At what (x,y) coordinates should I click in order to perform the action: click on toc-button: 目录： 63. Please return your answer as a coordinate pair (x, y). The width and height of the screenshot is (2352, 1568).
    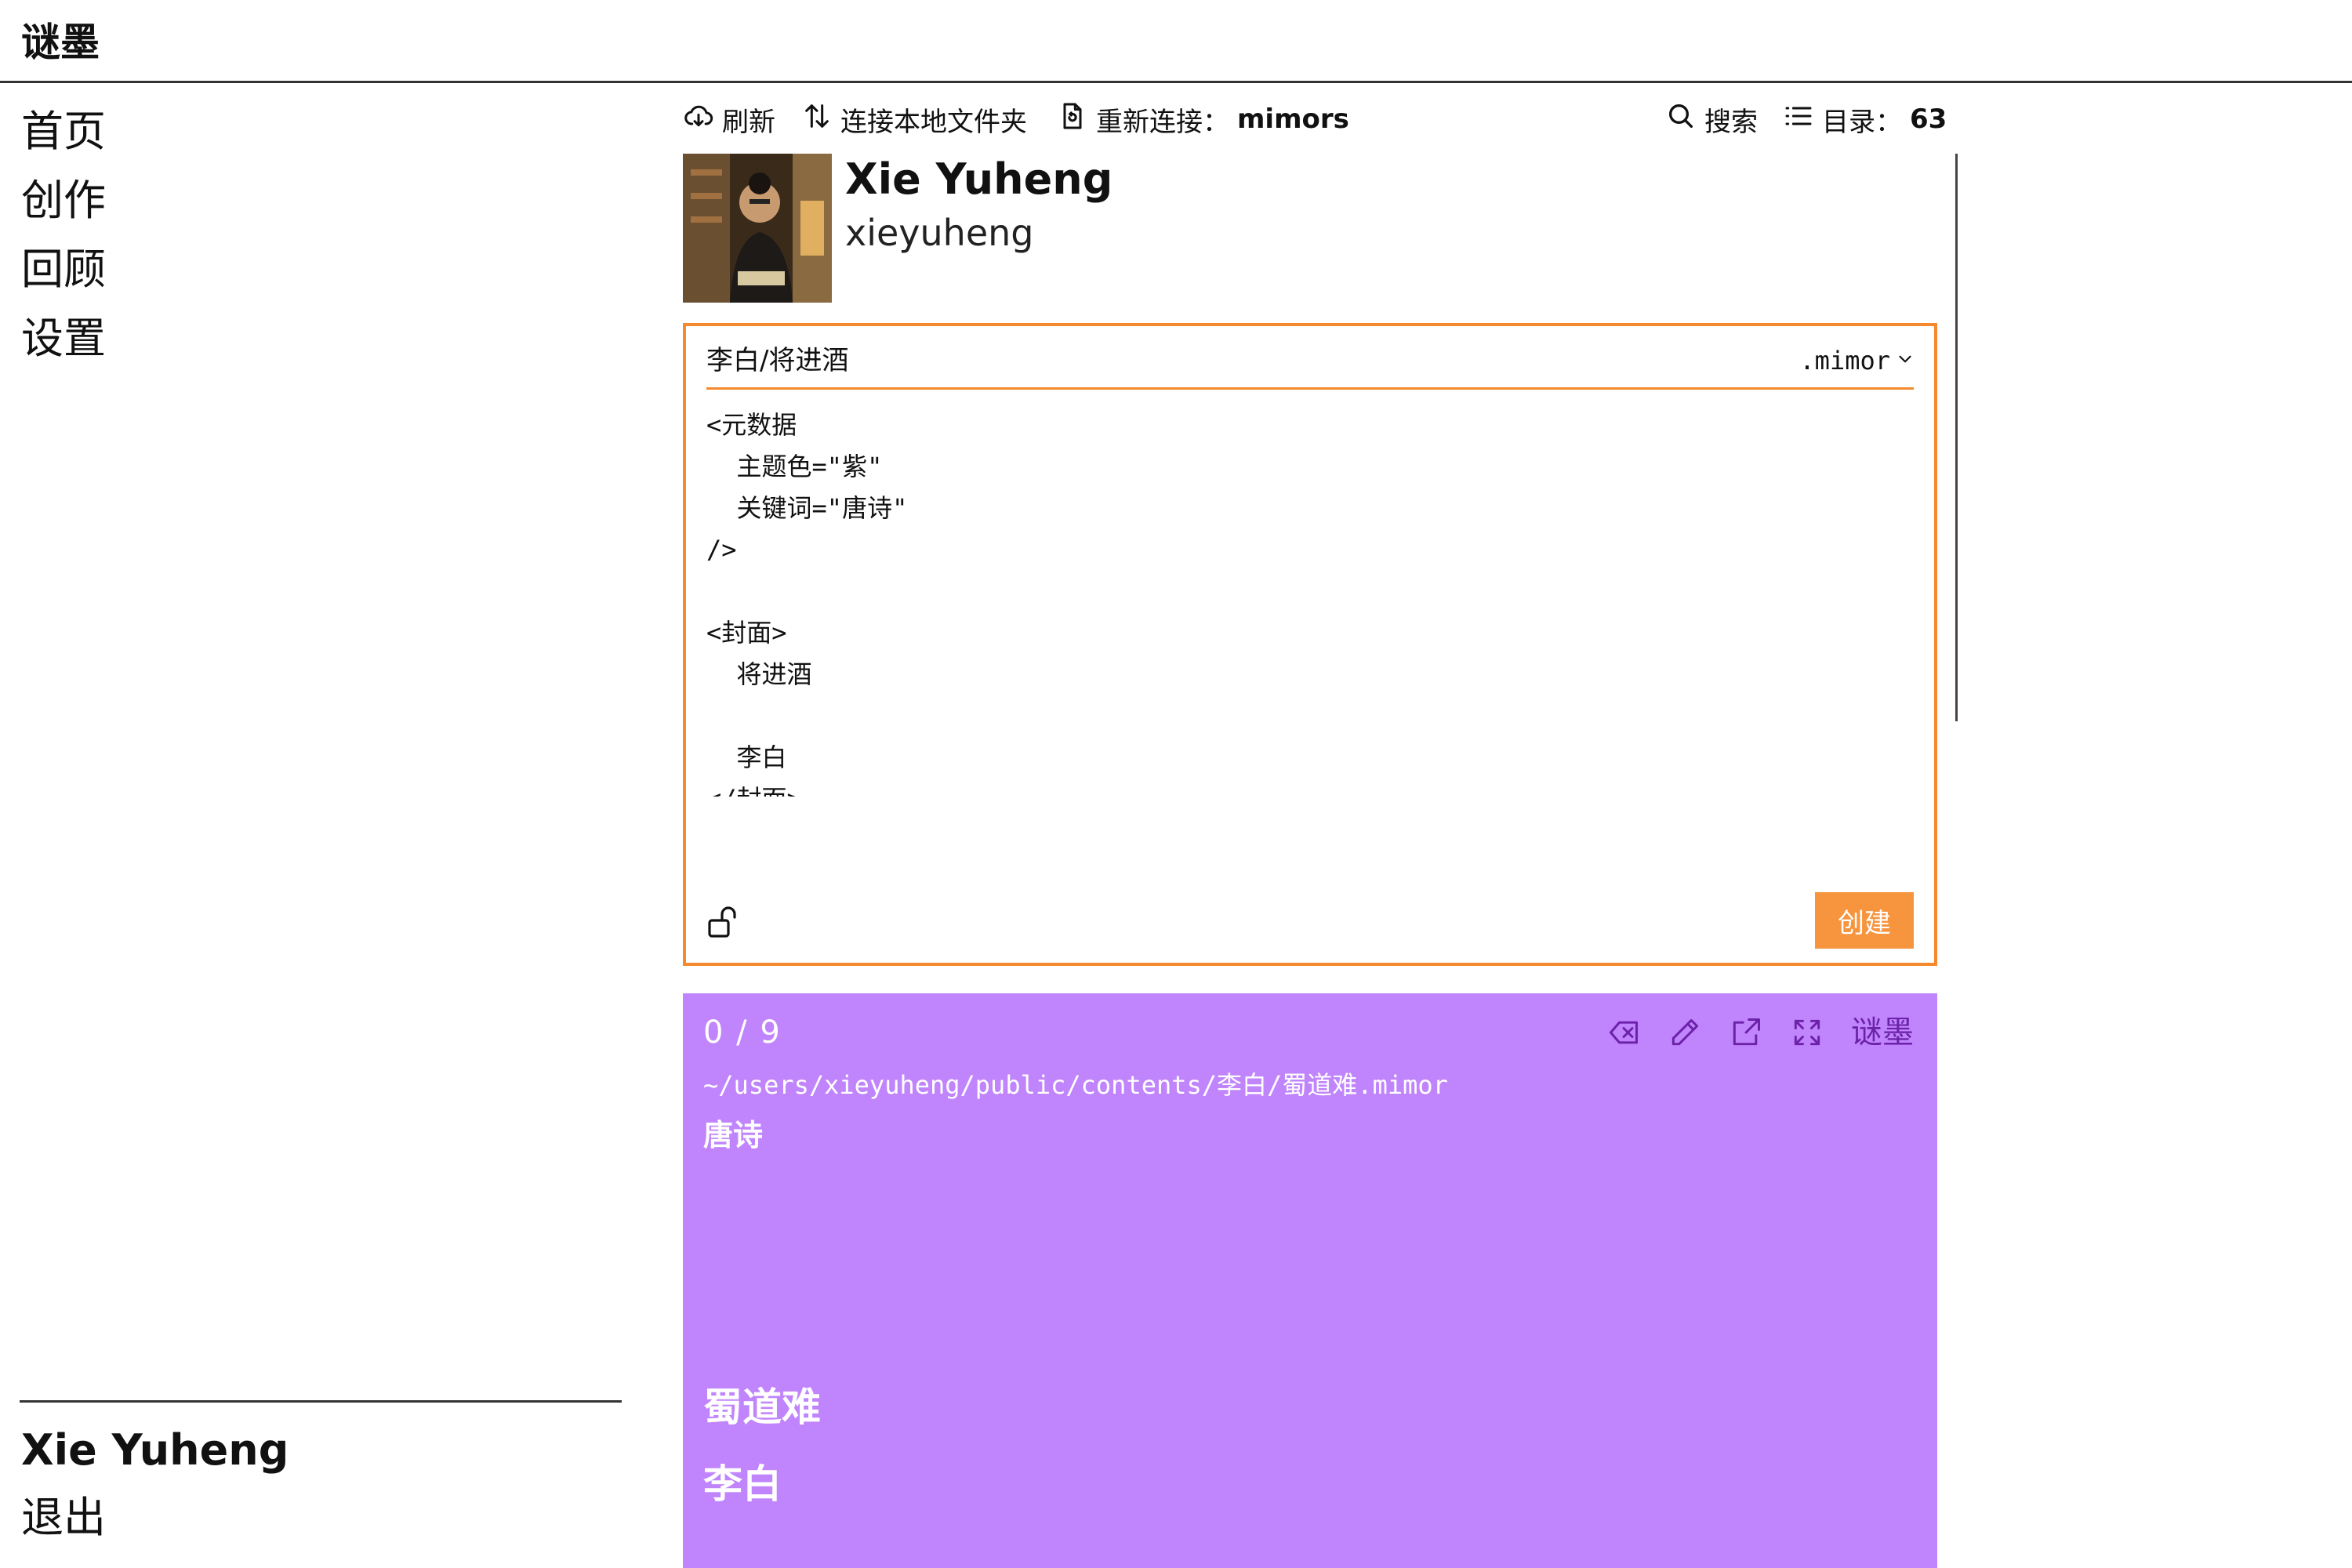
    Looking at the image, I should click on (1865, 119).